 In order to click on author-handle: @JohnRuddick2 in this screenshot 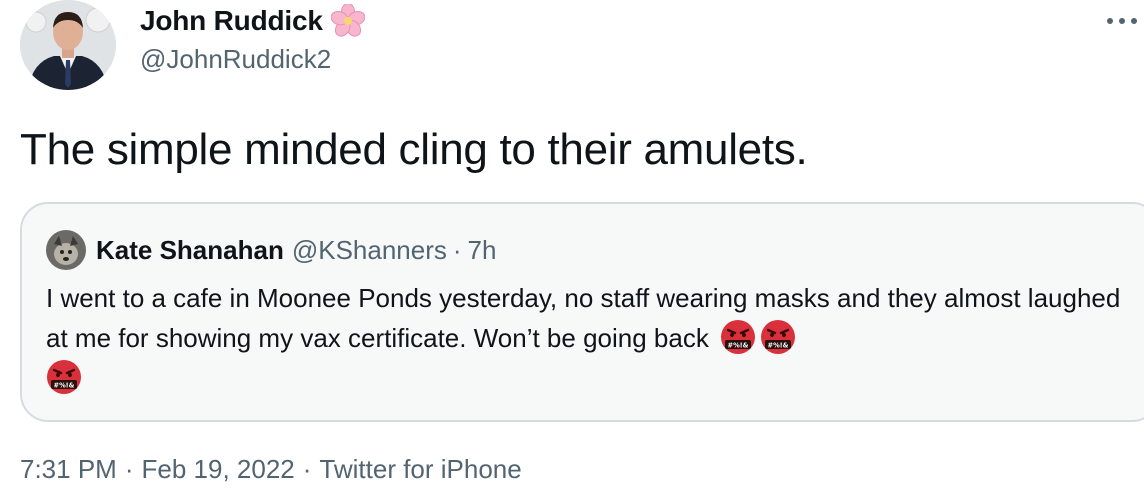, I will do `click(235, 59)`.